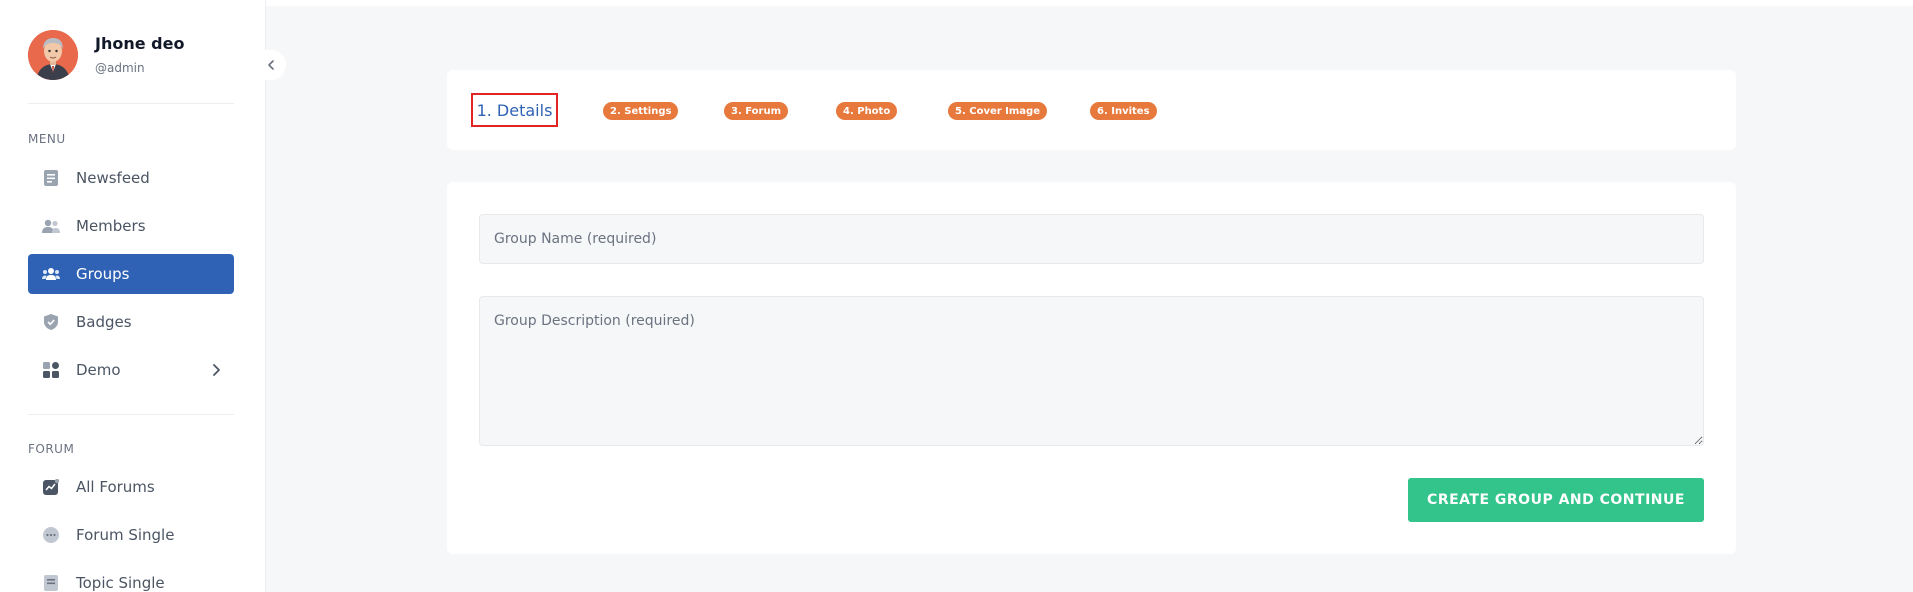  Describe the element at coordinates (51, 226) in the screenshot. I see `members-icon` at that location.